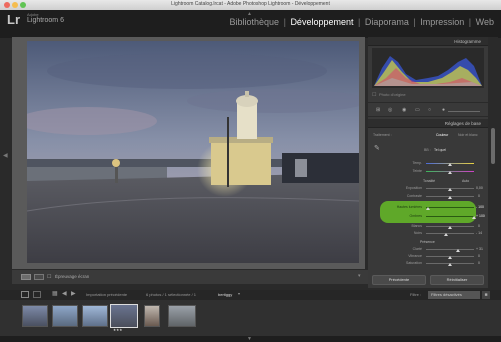 This screenshot has height=342, width=501. I want to click on highlights-value: - 100, so click(480, 207).